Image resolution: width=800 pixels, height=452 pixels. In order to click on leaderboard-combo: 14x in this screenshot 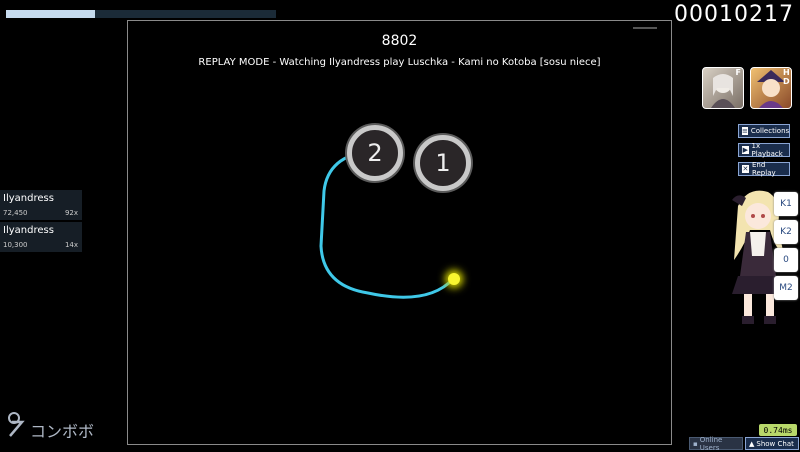, I will do `click(71, 245)`.